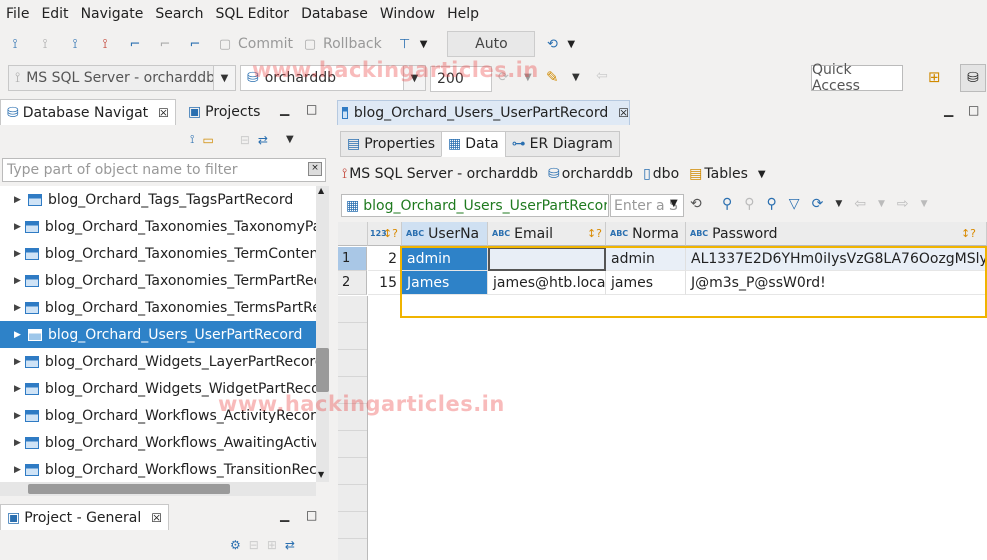 The height and width of the screenshot is (560, 987). Describe the element at coordinates (646, 234) in the screenshot. I see `column-header-normalized: ABC Norma` at that location.